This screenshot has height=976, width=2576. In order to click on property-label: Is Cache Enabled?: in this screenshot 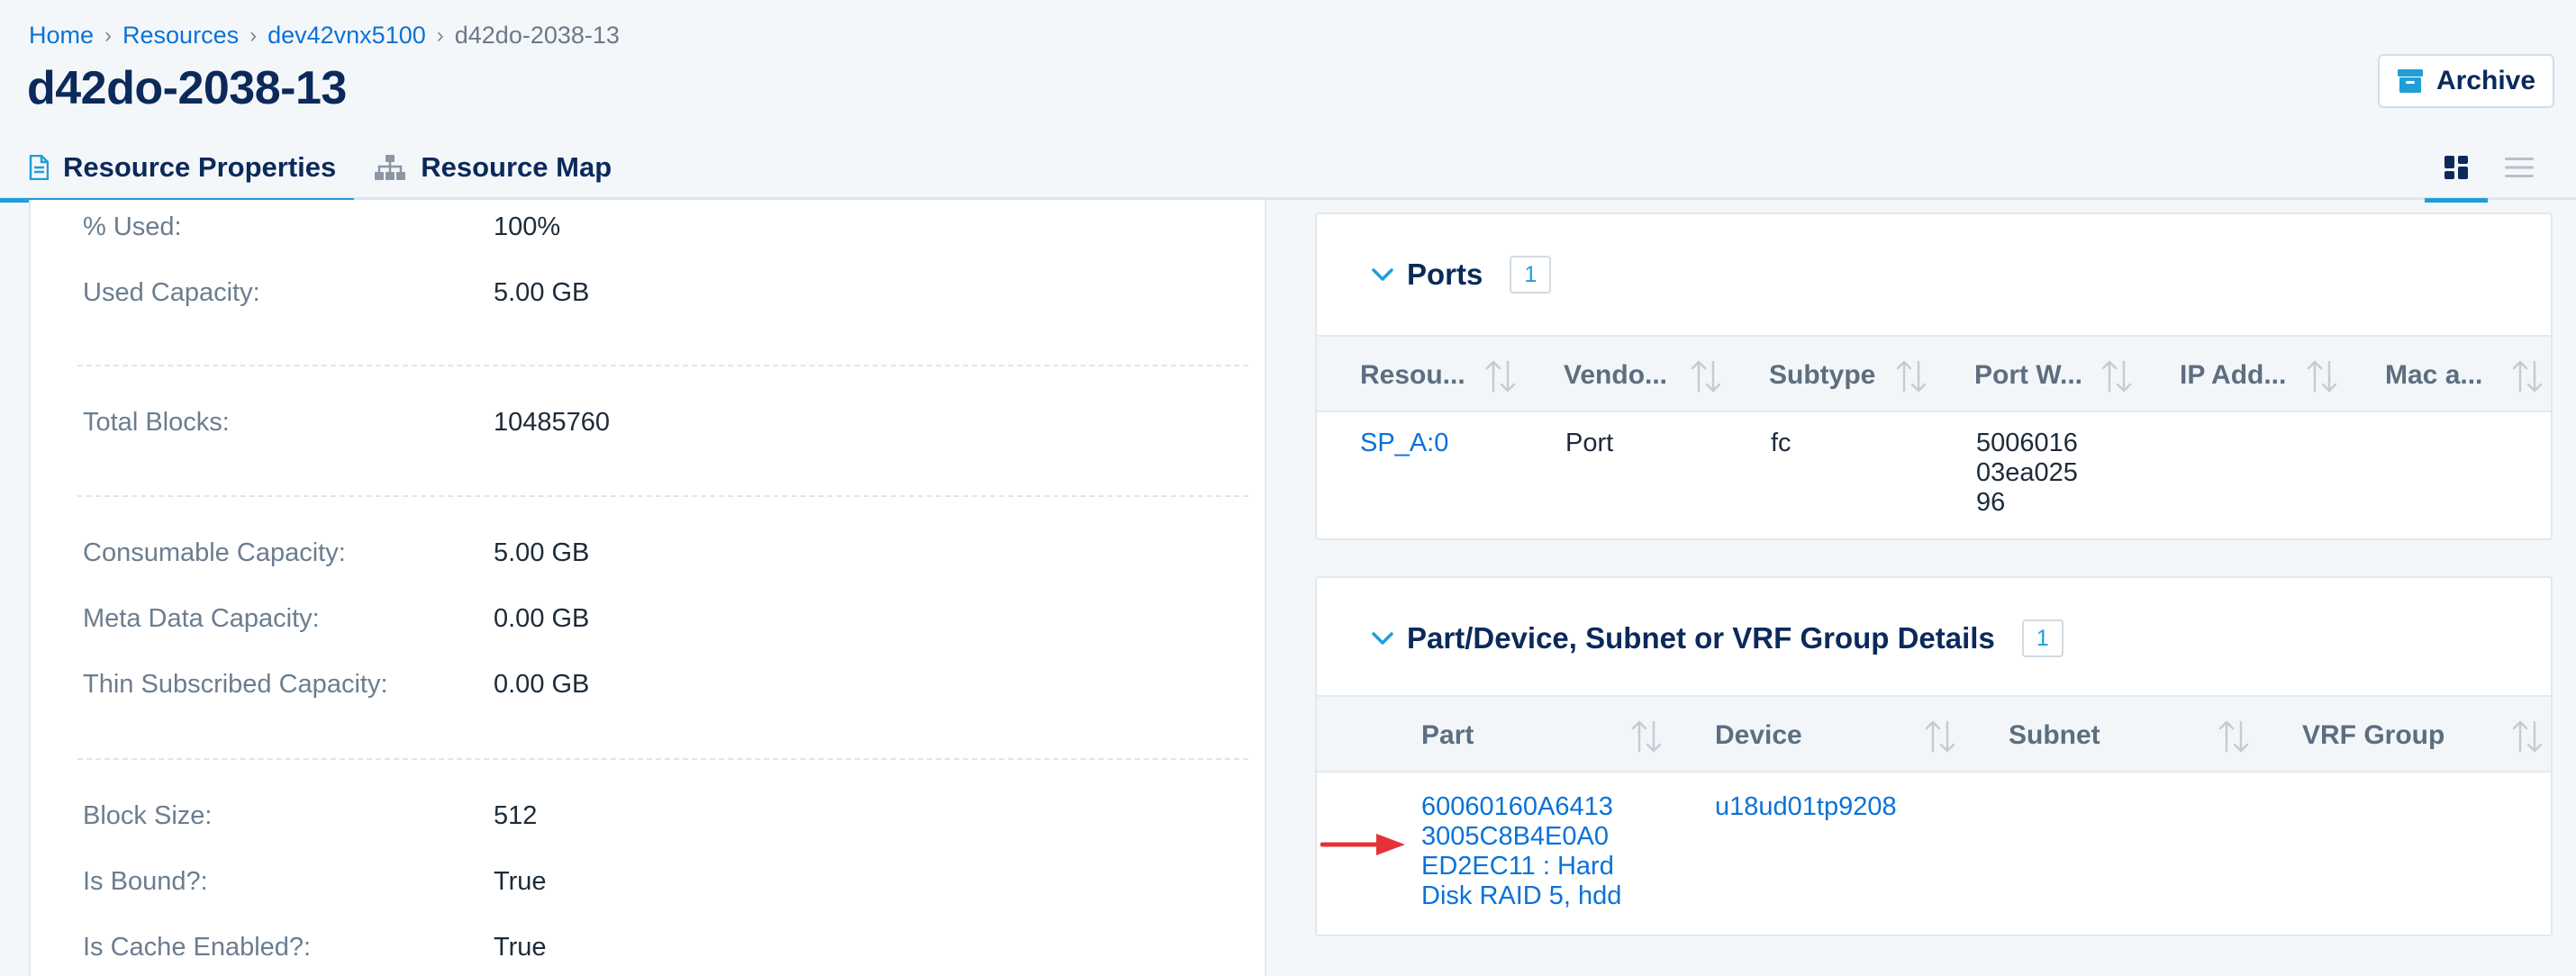, I will do `click(197, 947)`.